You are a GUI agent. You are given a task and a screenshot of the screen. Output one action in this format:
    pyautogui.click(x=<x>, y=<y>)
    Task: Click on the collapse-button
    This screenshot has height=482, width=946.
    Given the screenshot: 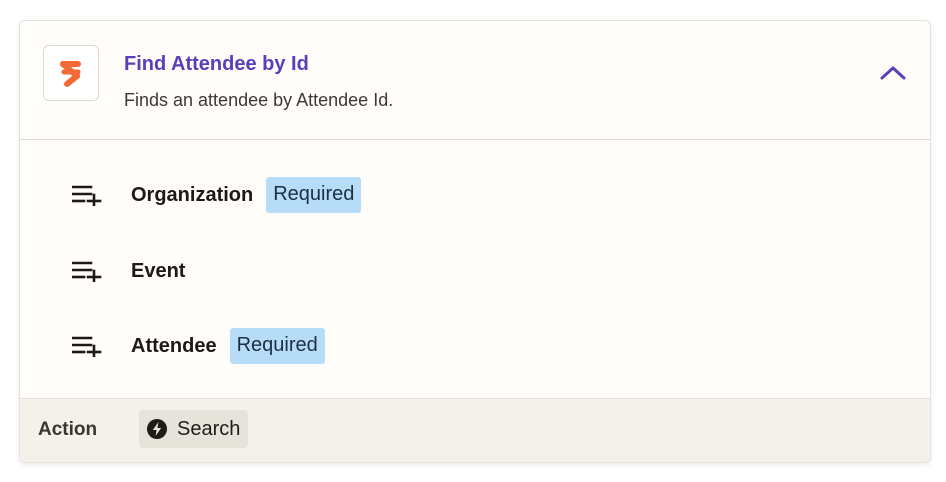 What is the action you would take?
    pyautogui.click(x=893, y=75)
    